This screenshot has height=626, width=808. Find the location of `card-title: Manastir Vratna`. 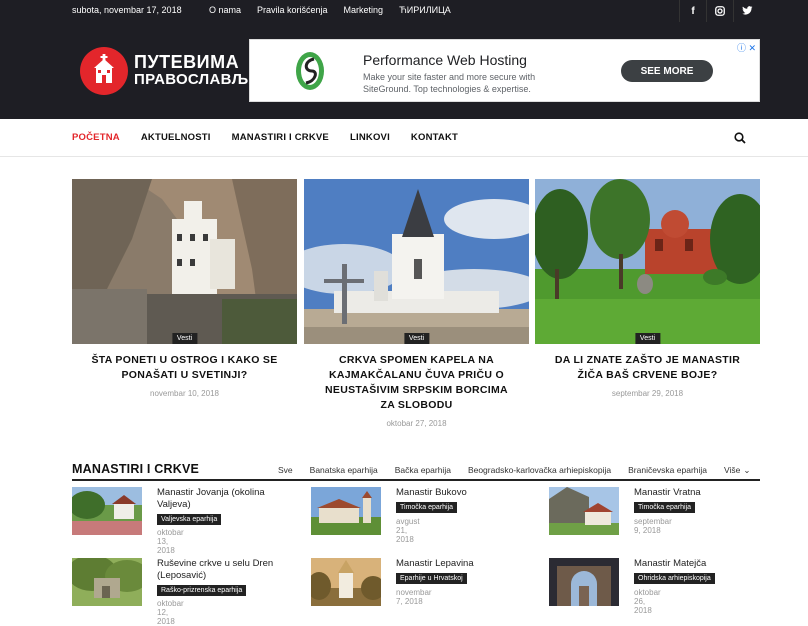

card-title: Manastir Vratna is located at coordinates (701, 493).